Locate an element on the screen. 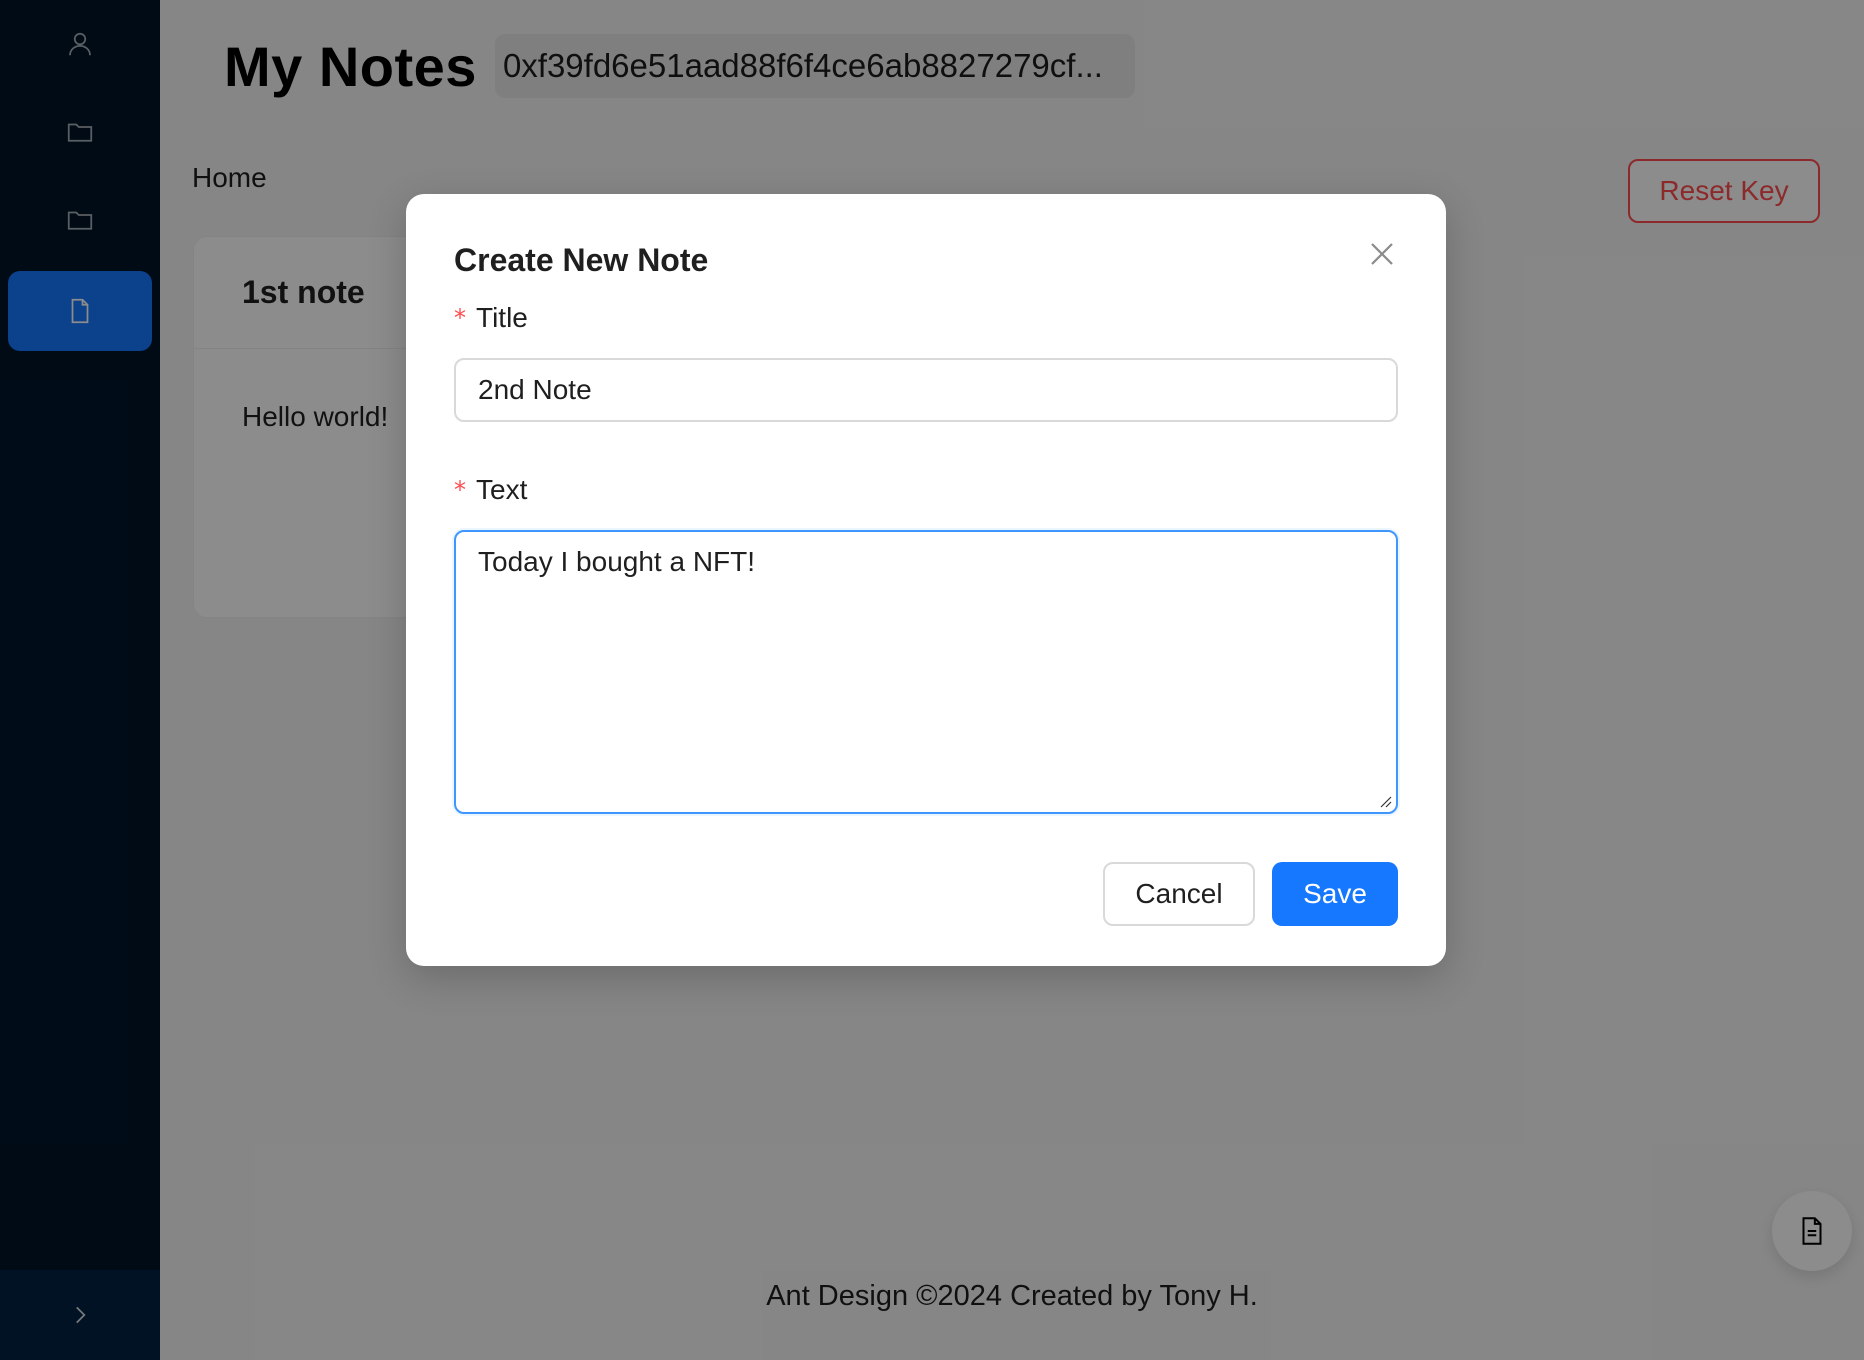 This screenshot has height=1360, width=1864. text-field-label: * Text is located at coordinates (490, 490).